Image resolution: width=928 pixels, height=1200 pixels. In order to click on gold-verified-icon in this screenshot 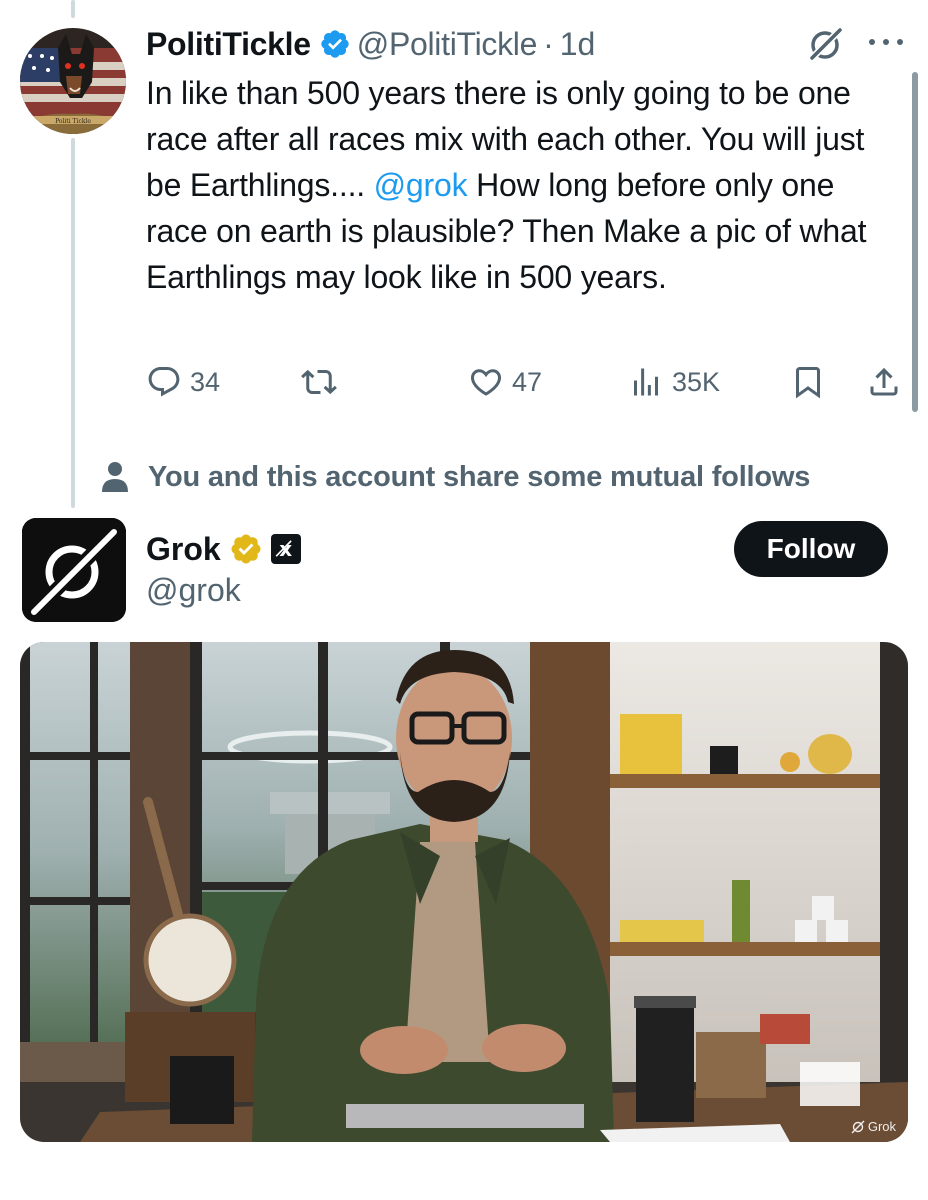, I will do `click(246, 549)`.